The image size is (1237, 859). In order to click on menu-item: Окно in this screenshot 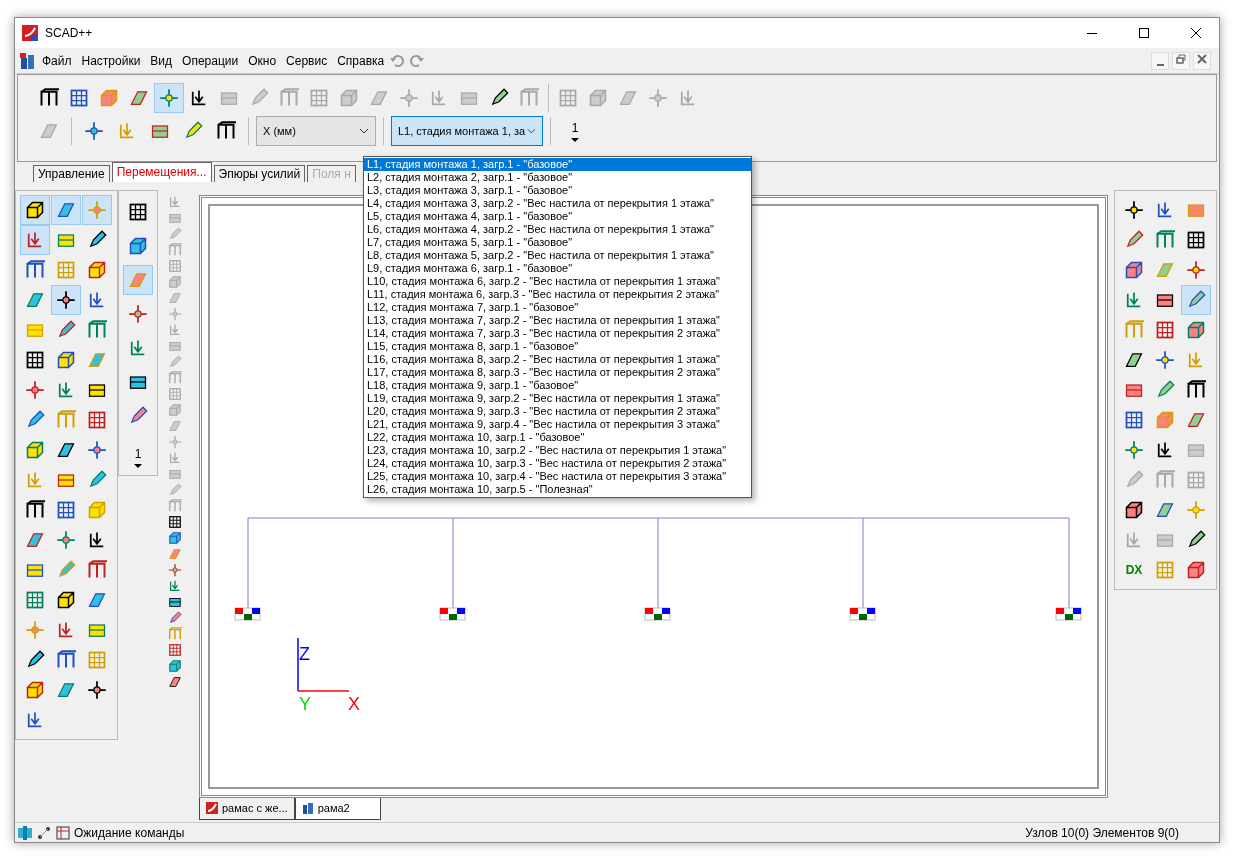, I will do `click(262, 60)`.